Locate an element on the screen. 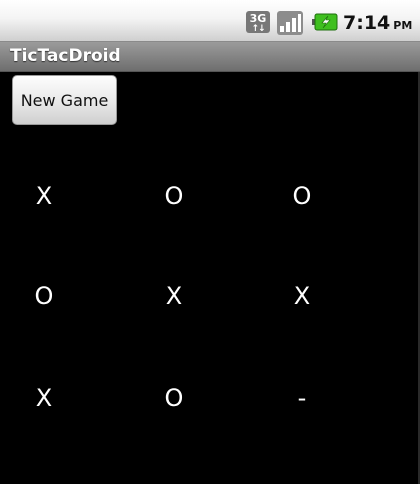  status-bar: 3G ↑↓ 7:14 PM is located at coordinates (210, 21).